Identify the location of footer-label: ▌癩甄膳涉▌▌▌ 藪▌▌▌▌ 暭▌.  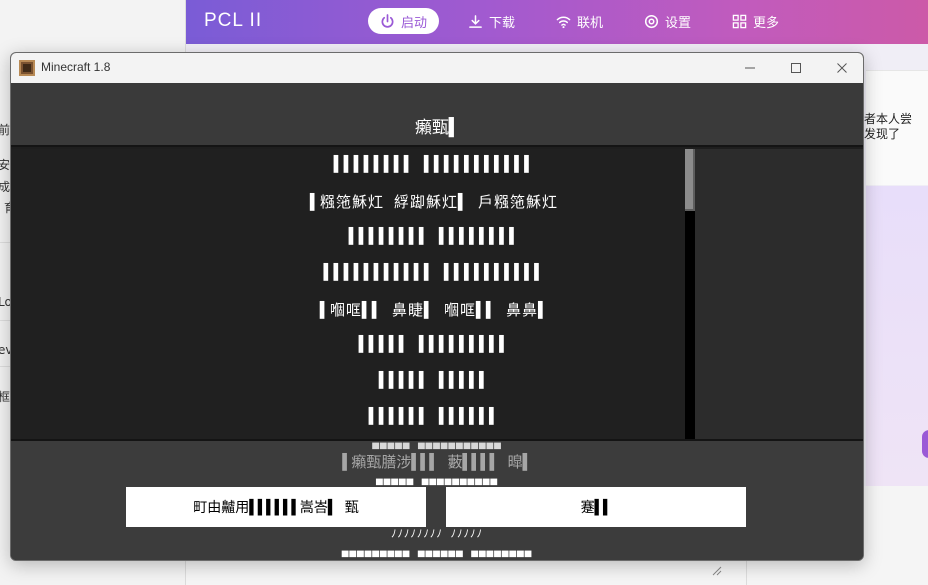
(437, 462).